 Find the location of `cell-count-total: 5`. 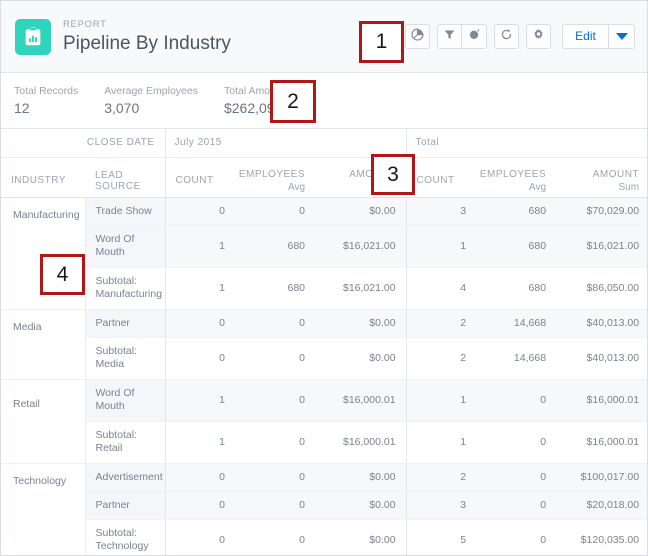

cell-count-total: 5 is located at coordinates (441, 537).